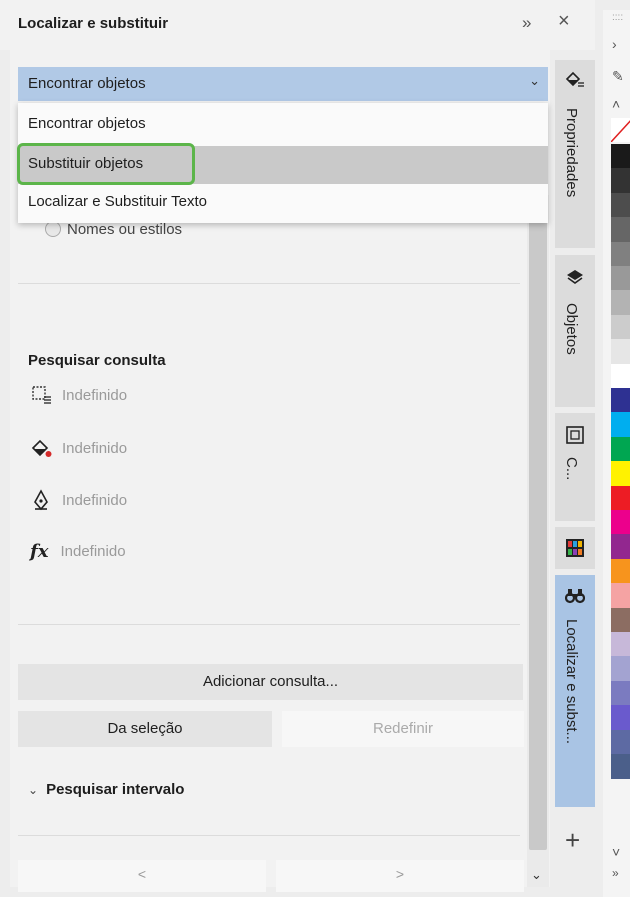 The height and width of the screenshot is (897, 630). I want to click on tab-objects: Objetos, so click(575, 331).